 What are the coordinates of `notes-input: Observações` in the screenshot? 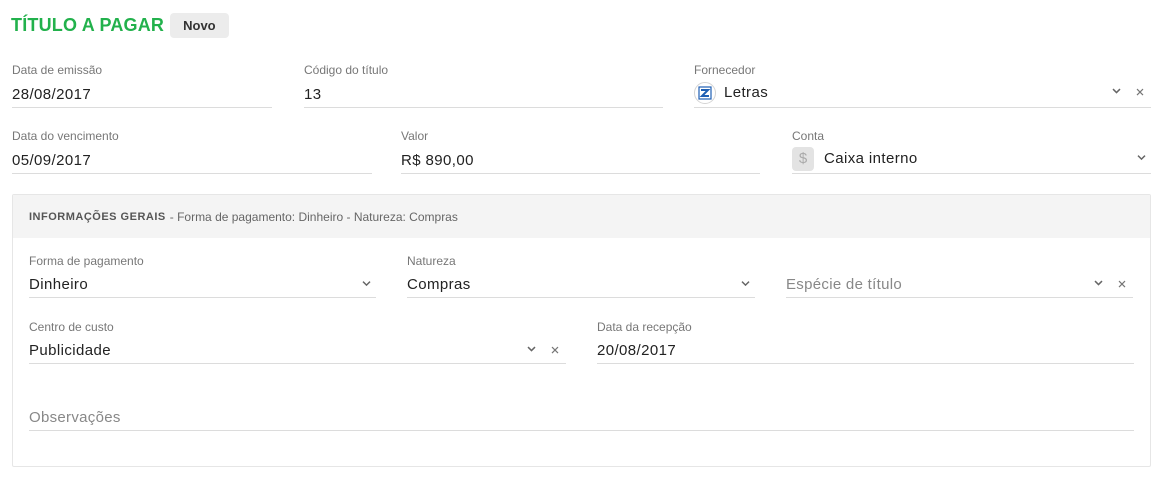 It's located at (581, 418).